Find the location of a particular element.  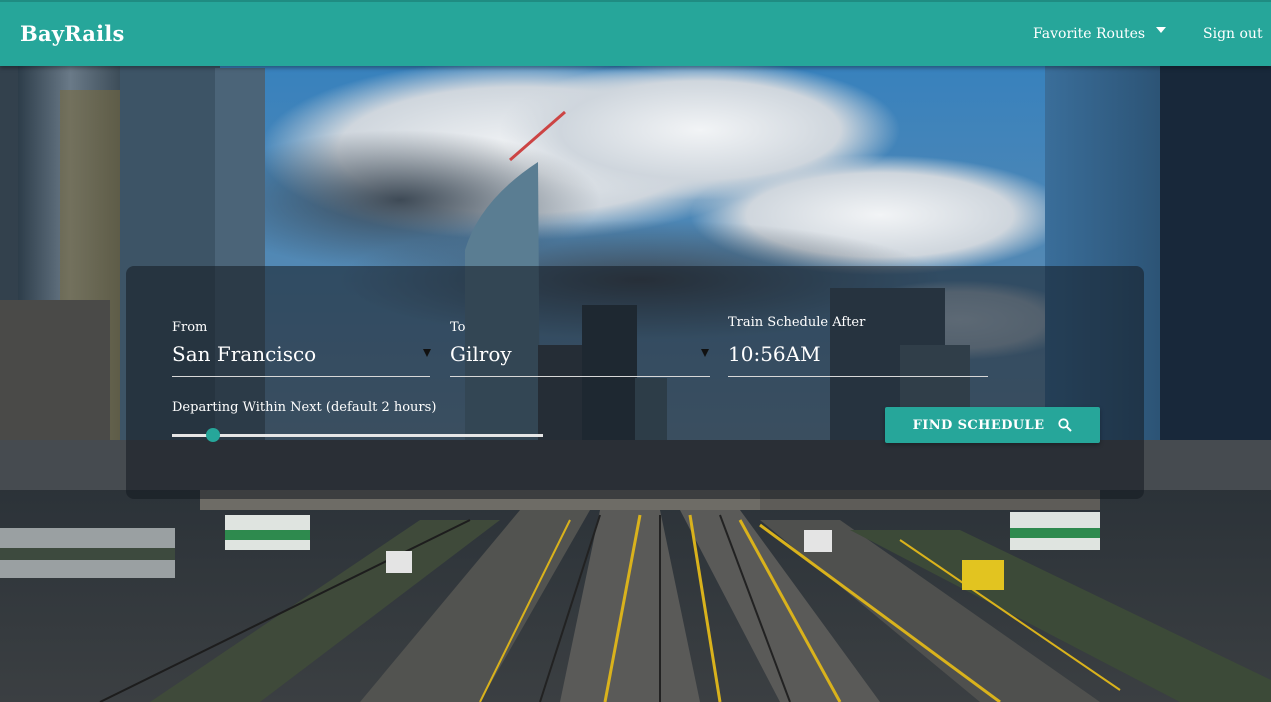

to-select: Gilroy is located at coordinates (582, 356).